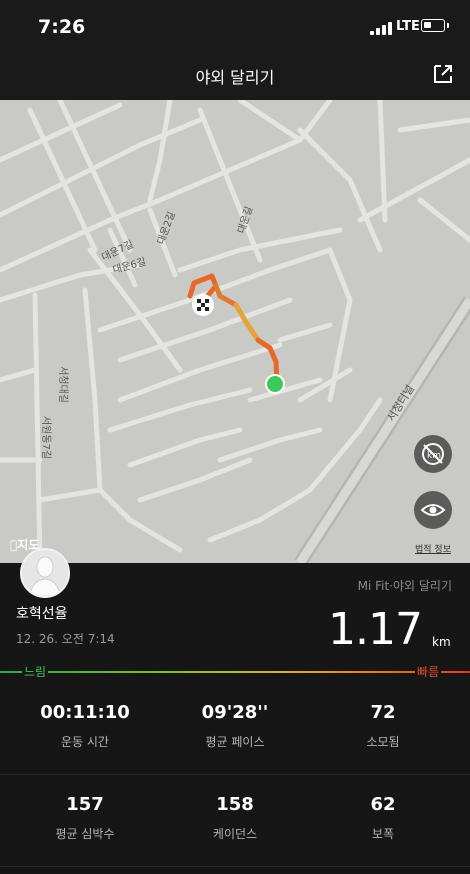 This screenshot has height=874, width=470. I want to click on battery-icon, so click(433, 25).